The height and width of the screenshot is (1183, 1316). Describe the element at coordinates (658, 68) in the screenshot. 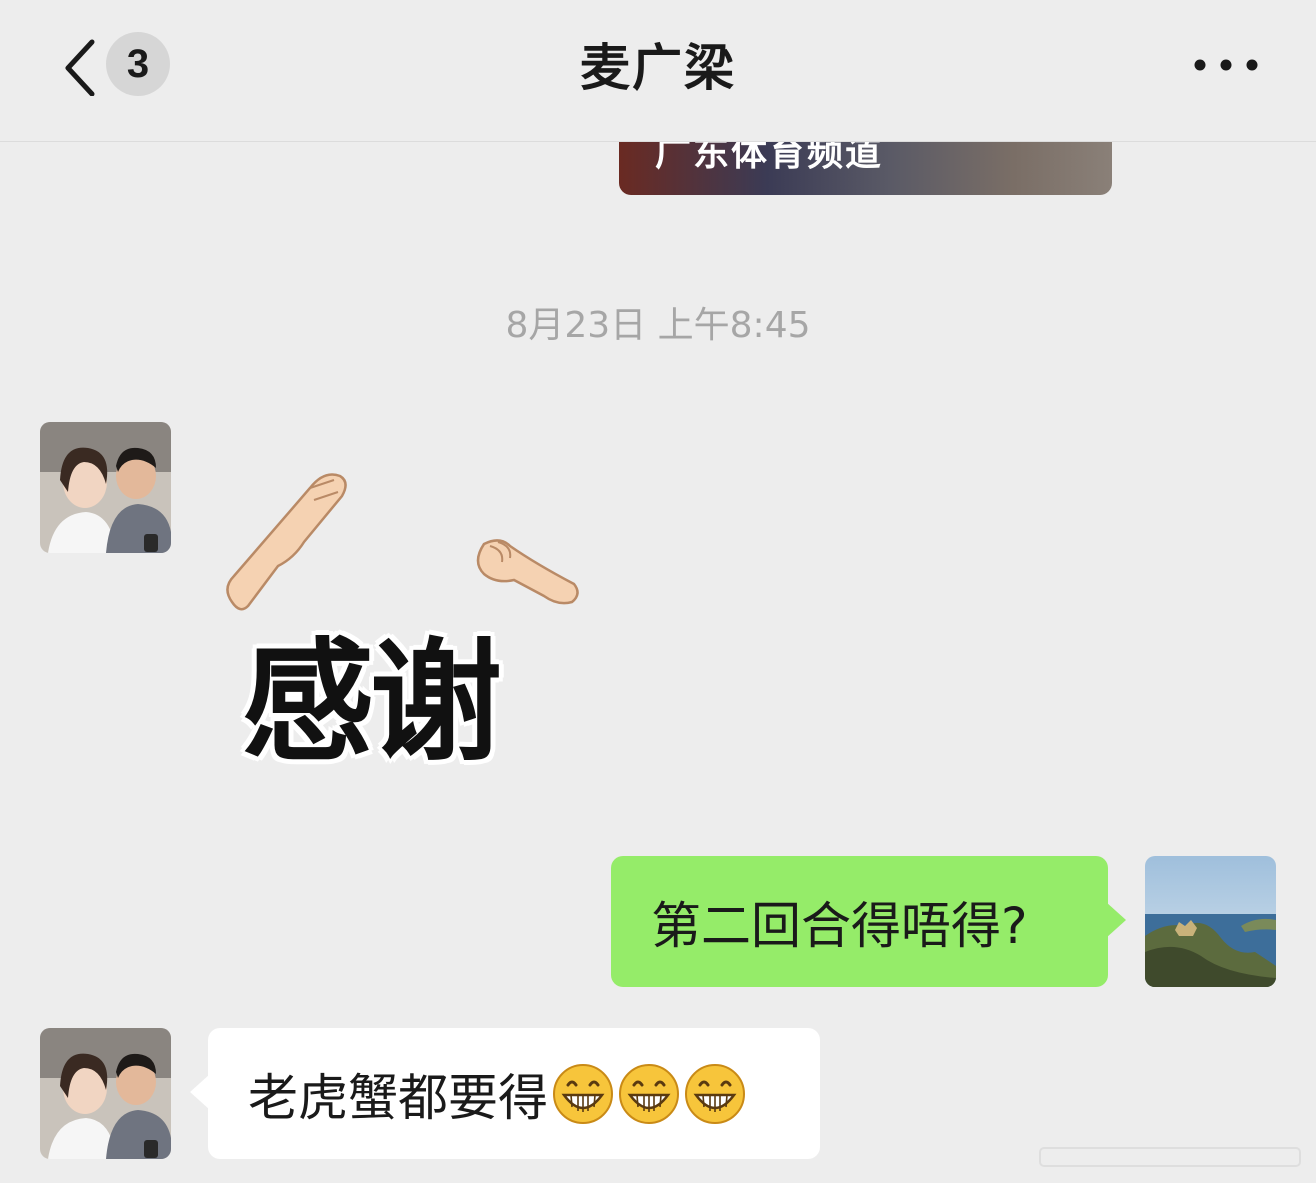

I see `chat-title: 麦广梁` at that location.